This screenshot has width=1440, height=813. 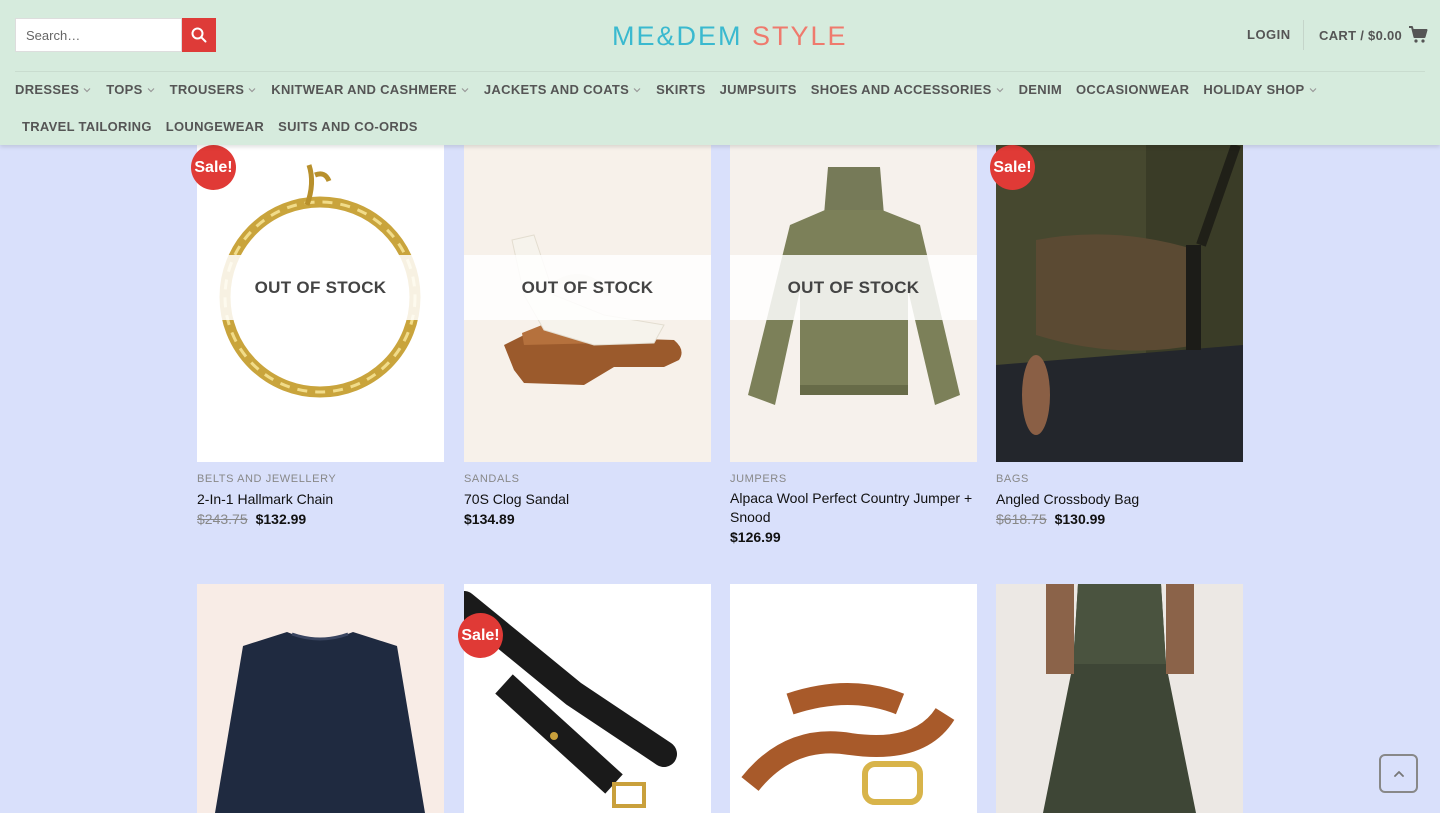 I want to click on search-input, so click(x=98, y=35).